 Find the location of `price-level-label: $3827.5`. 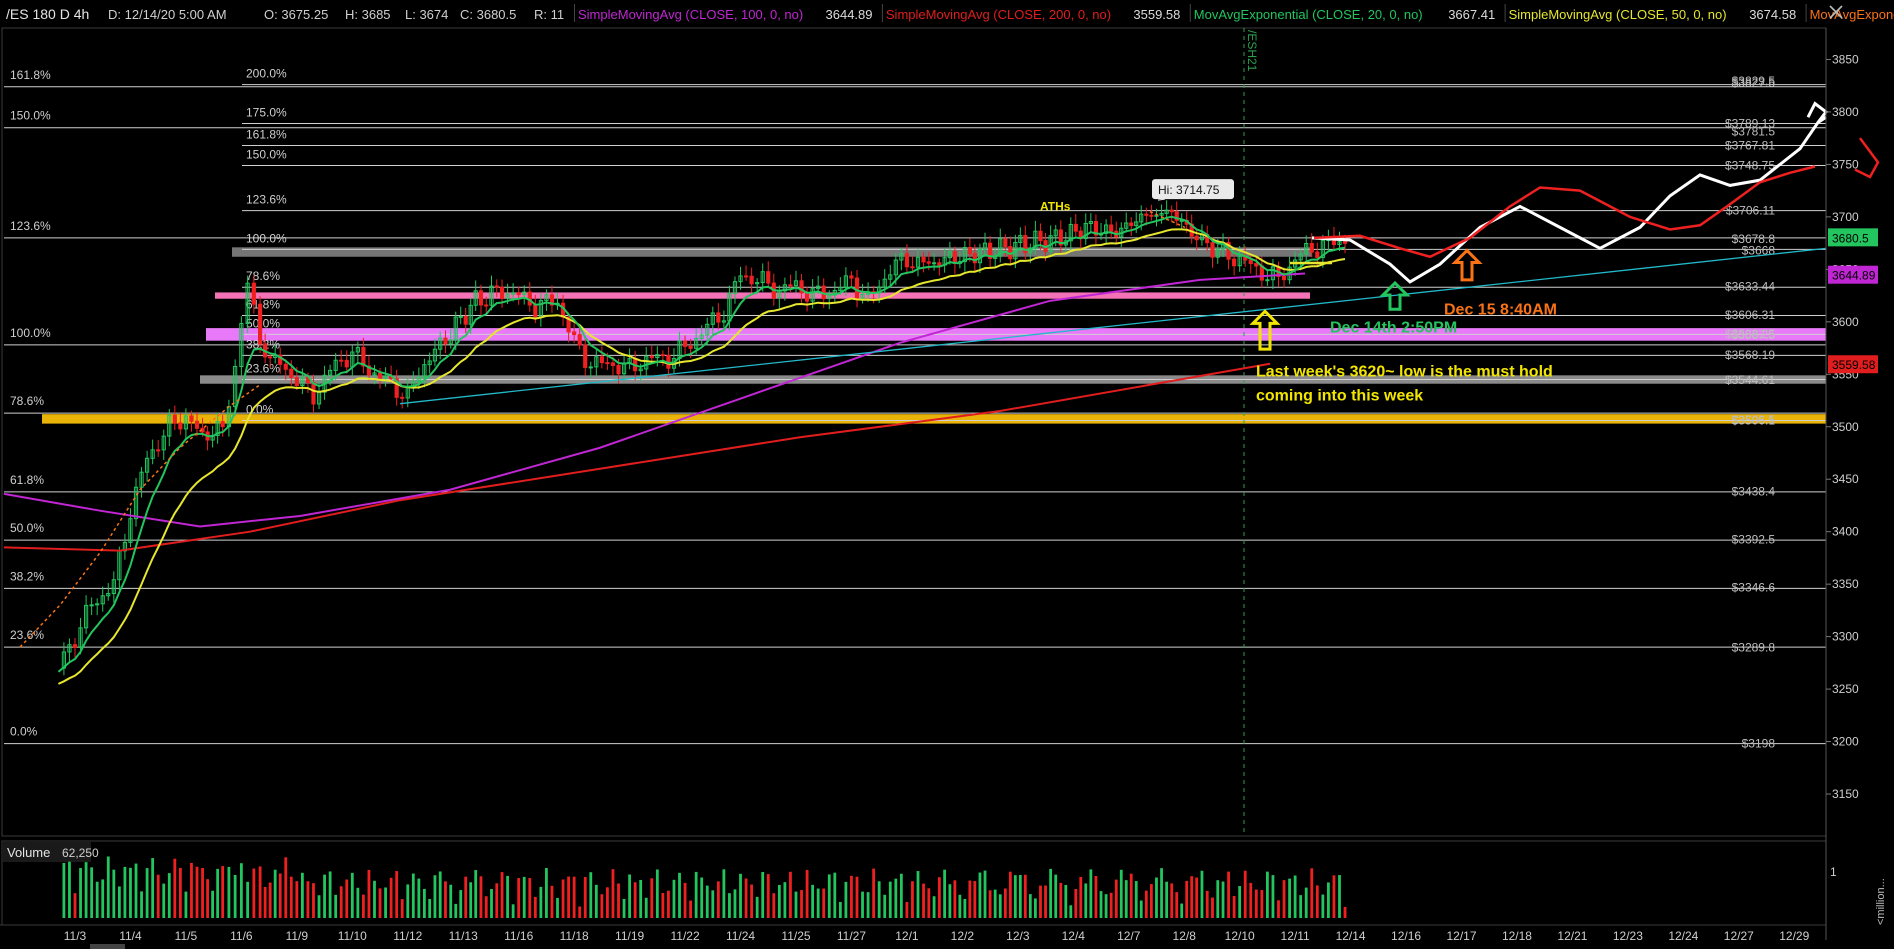

price-level-label: $3827.5 is located at coordinates (1754, 83).